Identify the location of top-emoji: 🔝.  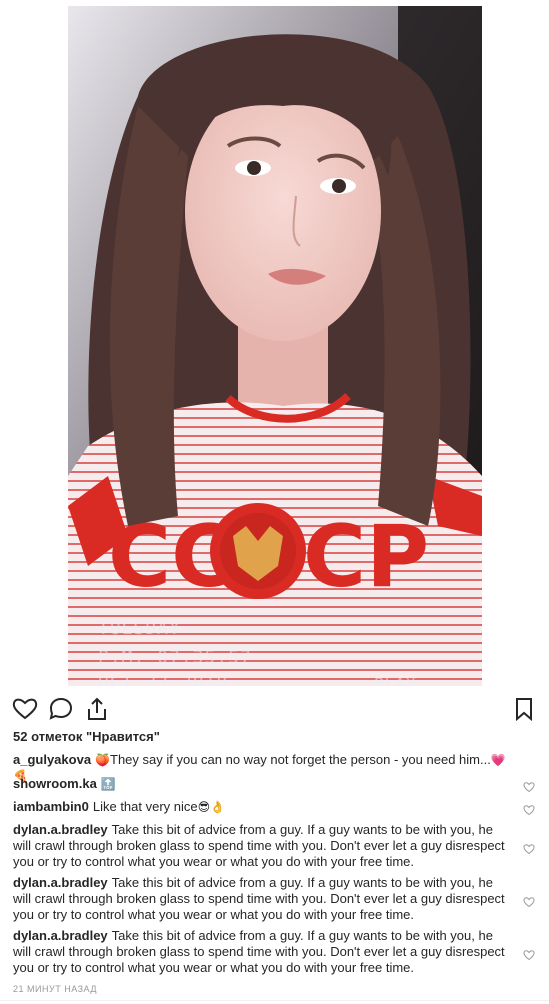
(108, 784).